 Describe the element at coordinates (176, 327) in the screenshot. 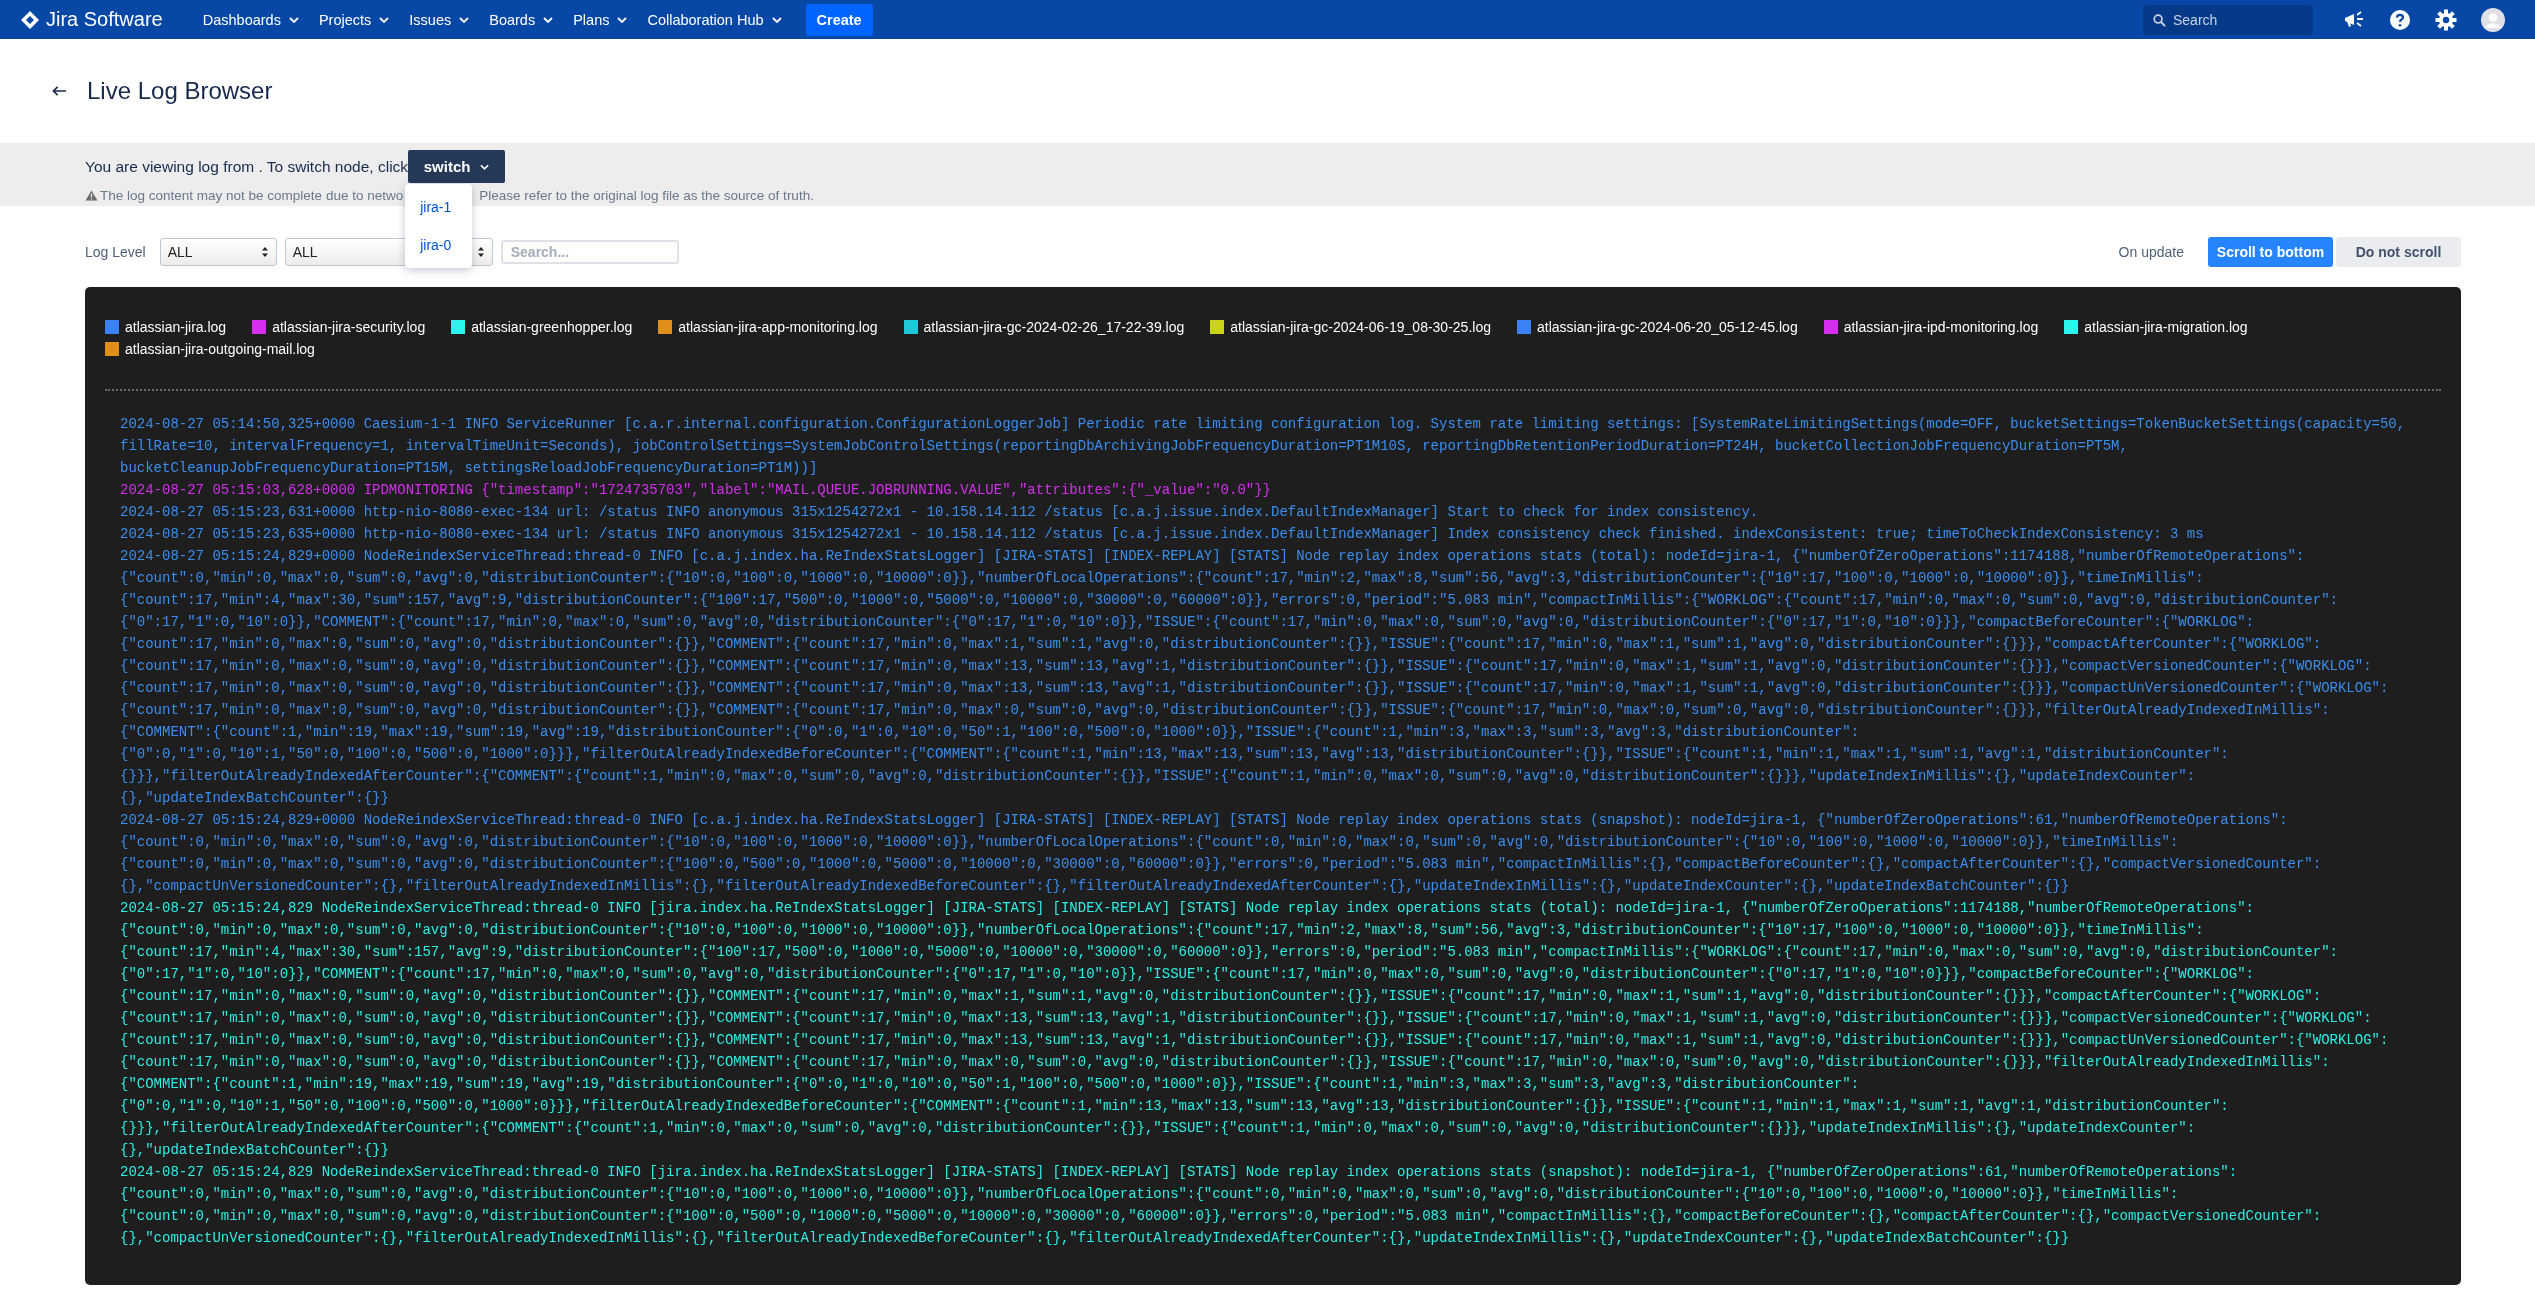

I see `legend-label: atlassian-jira.log` at that location.